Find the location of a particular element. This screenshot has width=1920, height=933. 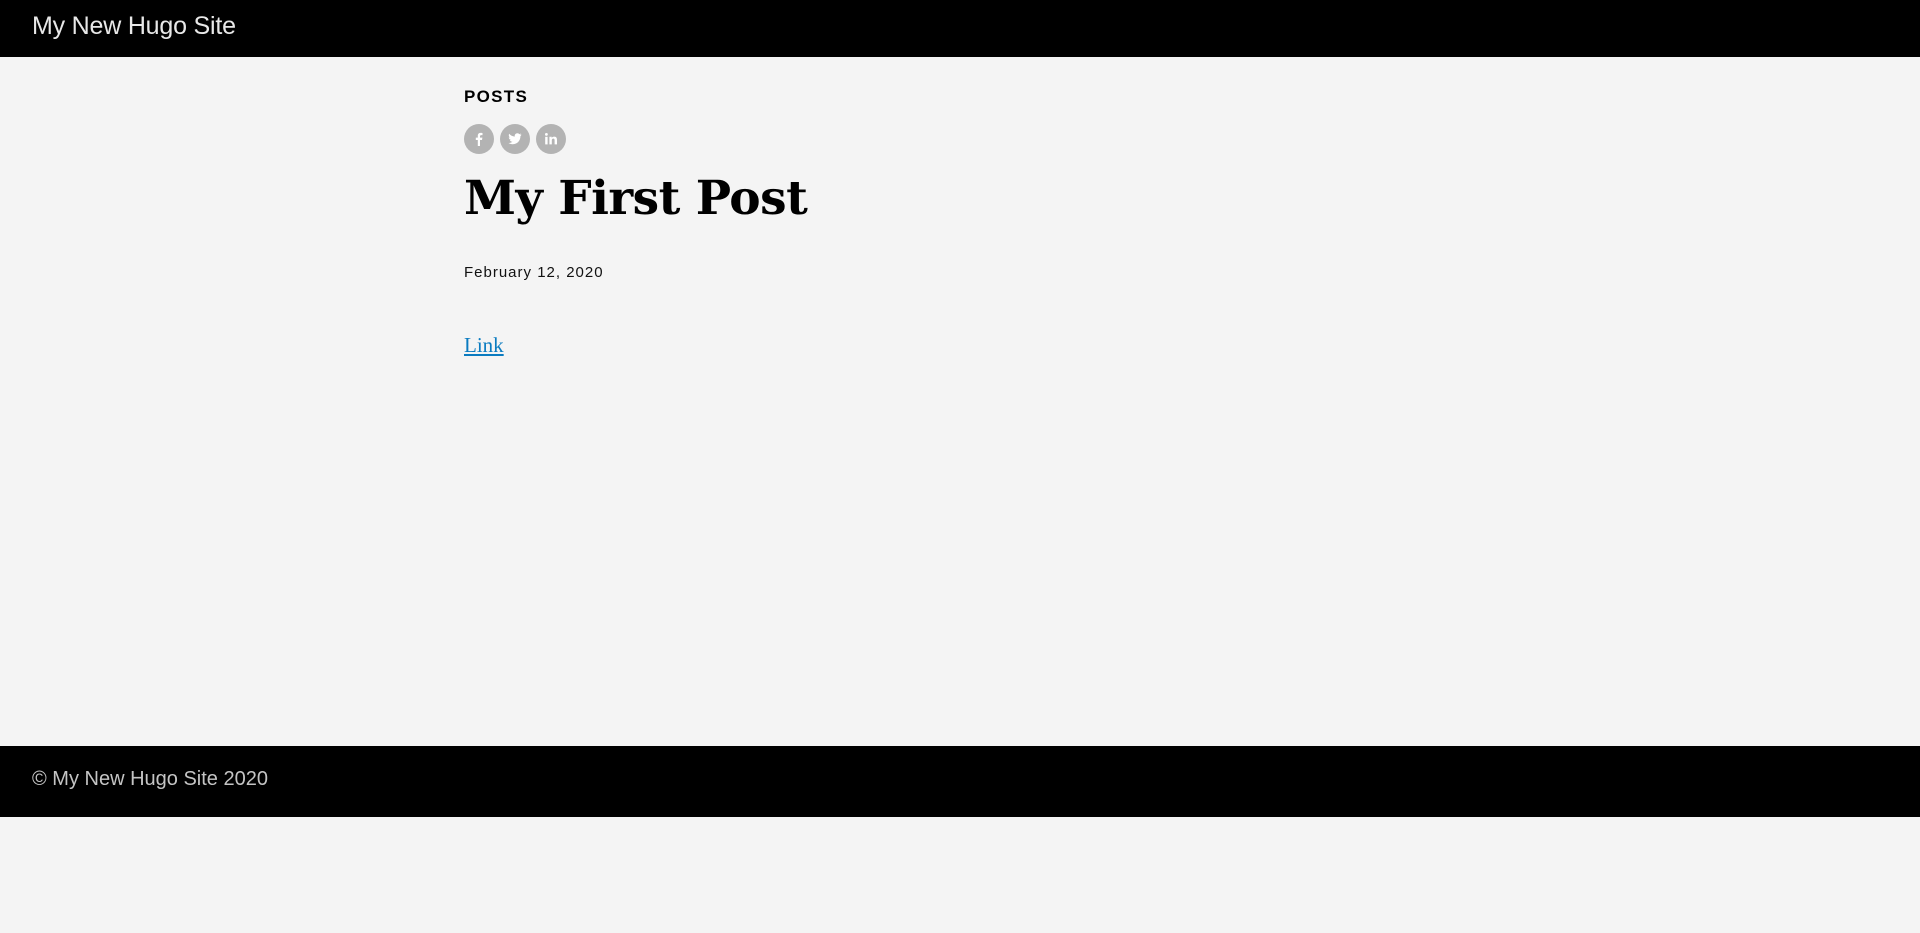

twitter-icon is located at coordinates (515, 139).